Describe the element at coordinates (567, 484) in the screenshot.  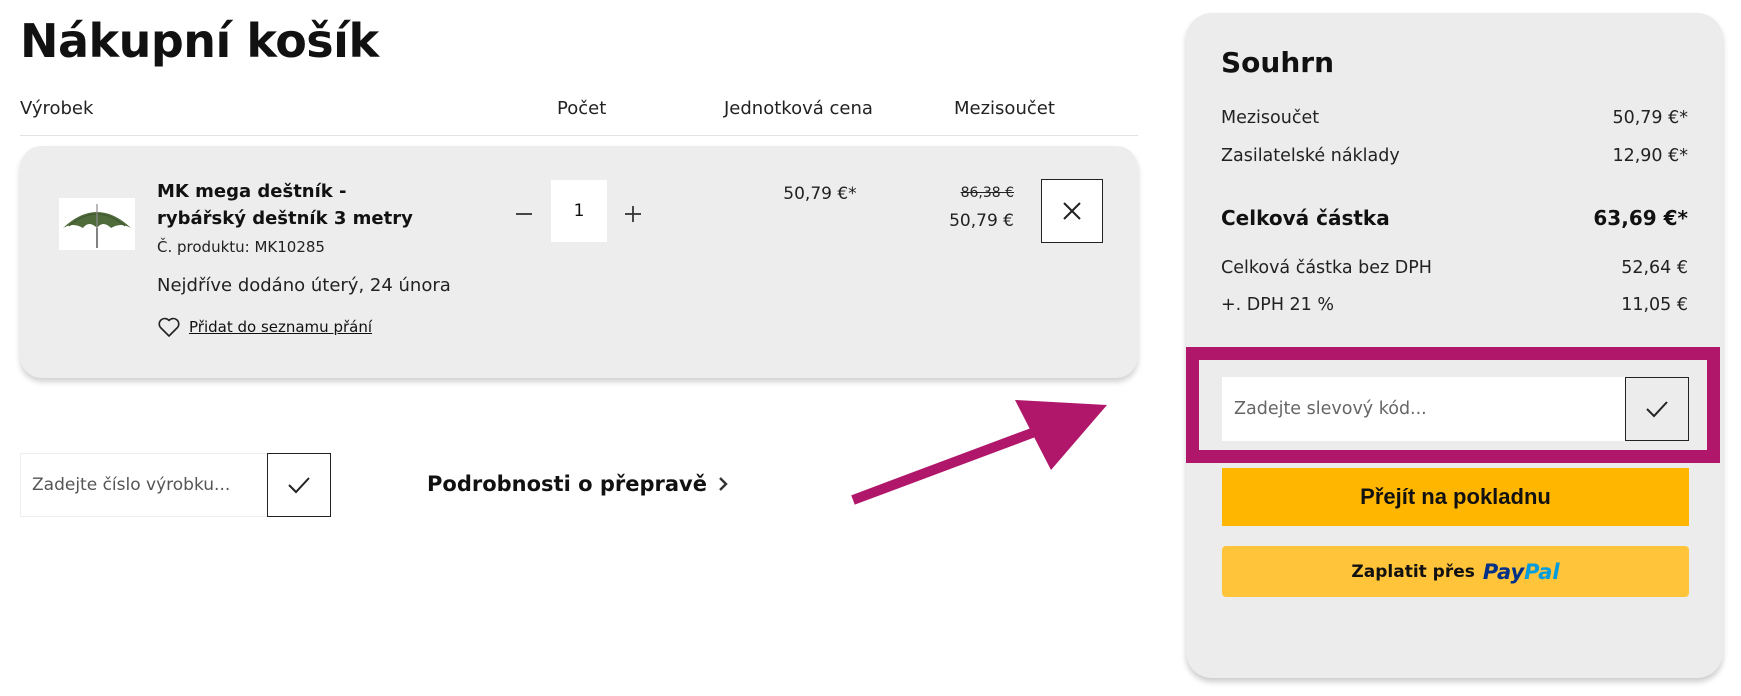
I see `shipping-details-label: Podrobnosti o přepravě` at that location.